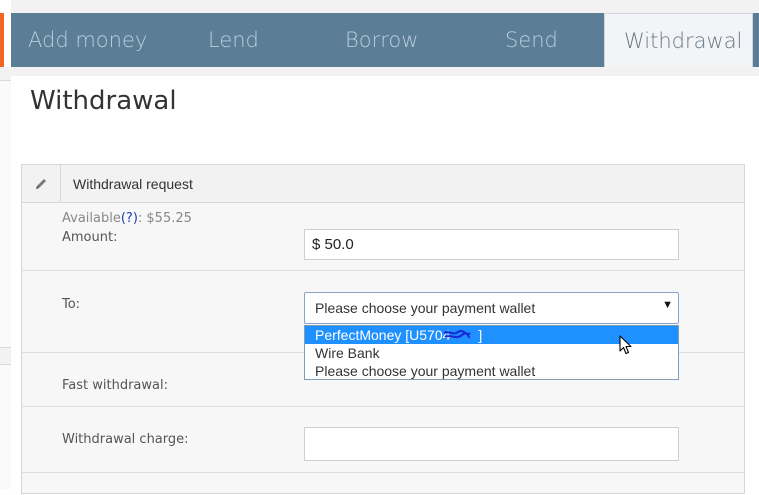 The image size is (759, 495). Describe the element at coordinates (41, 183) in the screenshot. I see `pencil-icon` at that location.